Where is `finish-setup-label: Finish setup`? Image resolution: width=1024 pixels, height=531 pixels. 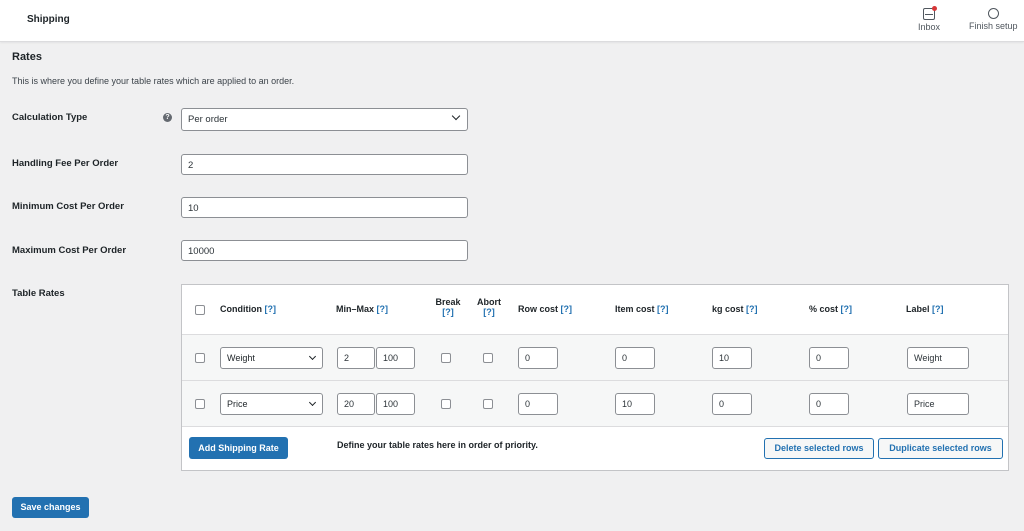 finish-setup-label: Finish setup is located at coordinates (993, 26).